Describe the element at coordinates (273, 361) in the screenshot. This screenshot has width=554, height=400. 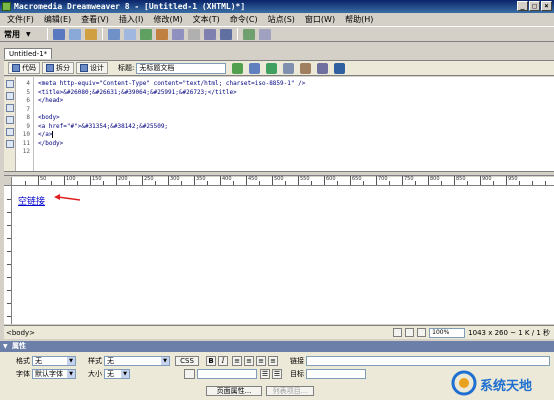
I see `justify-icon: ≡` at that location.